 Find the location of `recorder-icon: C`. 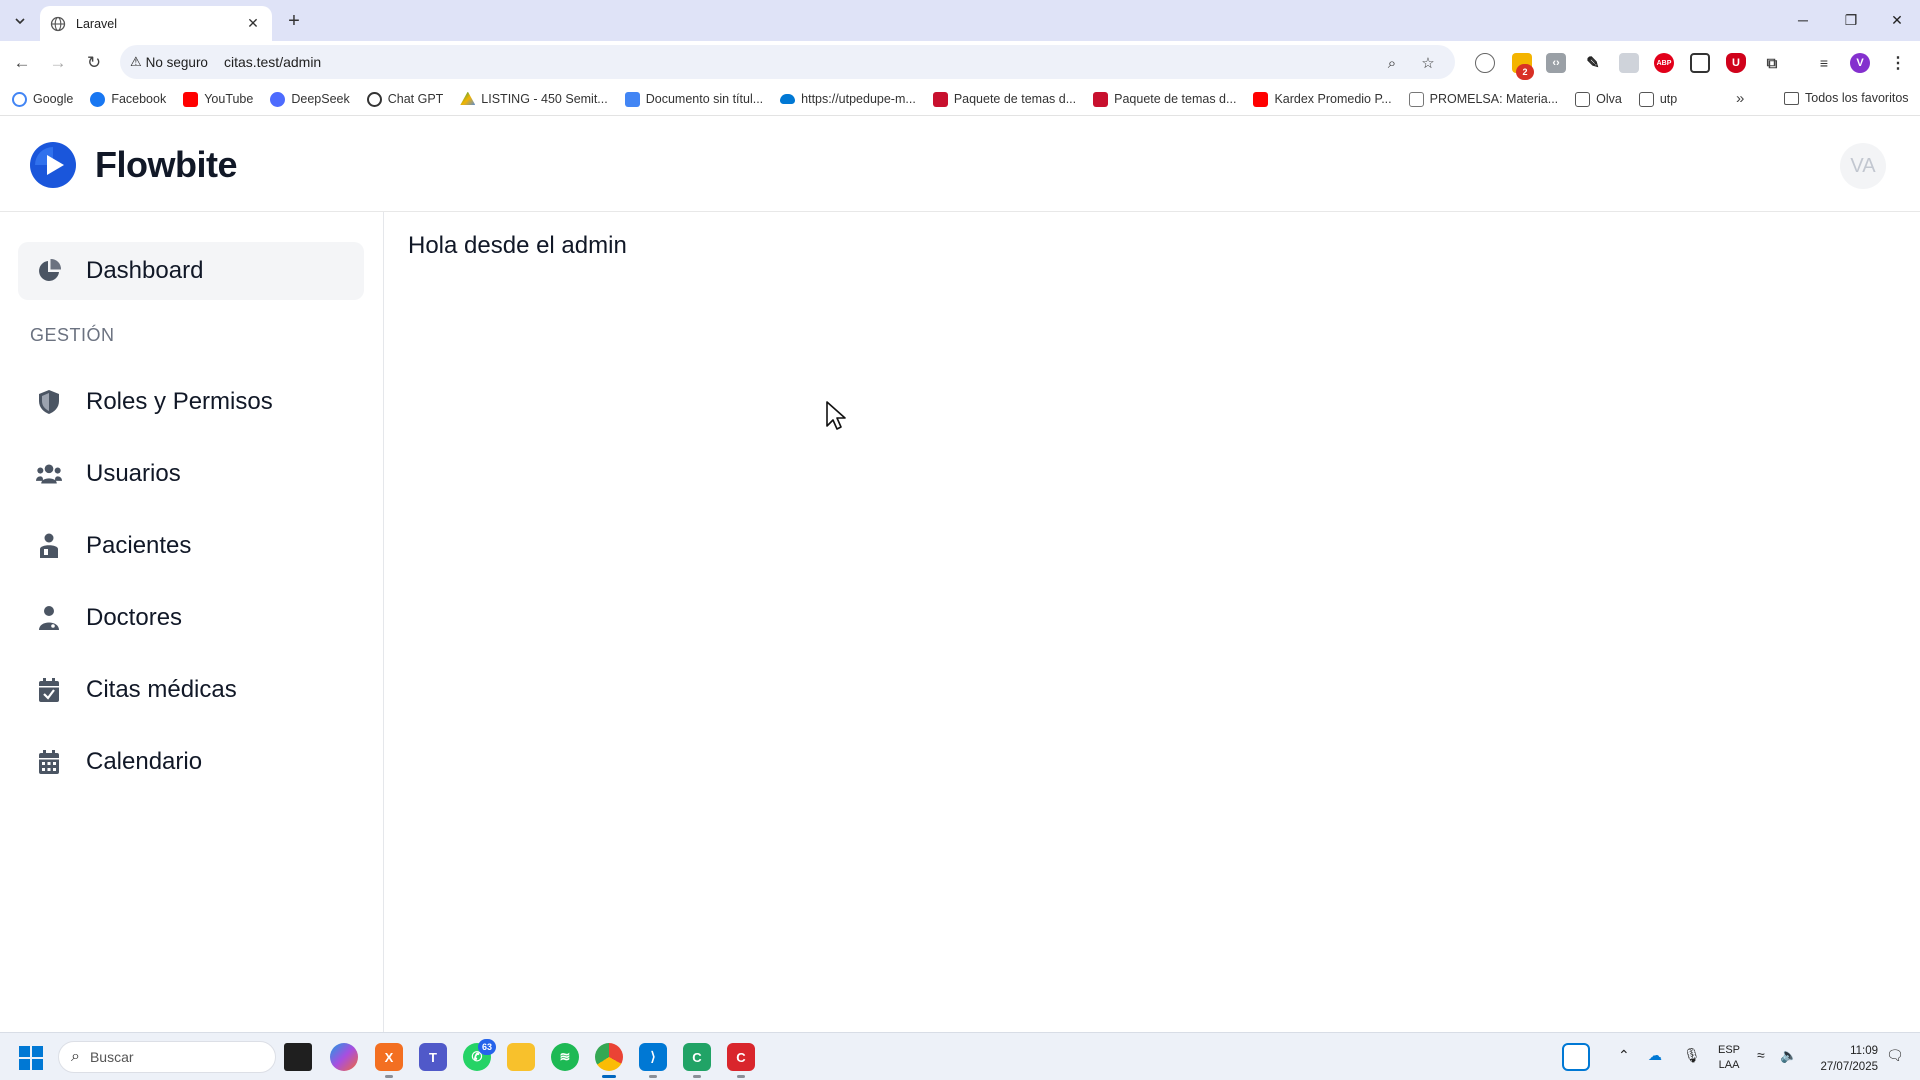

recorder-icon: C is located at coordinates (741, 1057).